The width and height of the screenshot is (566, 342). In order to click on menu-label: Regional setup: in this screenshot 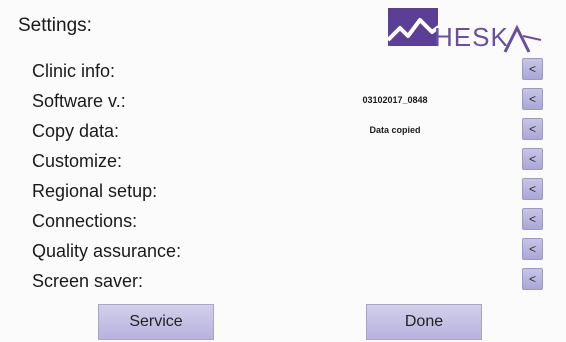, I will do `click(95, 191)`.